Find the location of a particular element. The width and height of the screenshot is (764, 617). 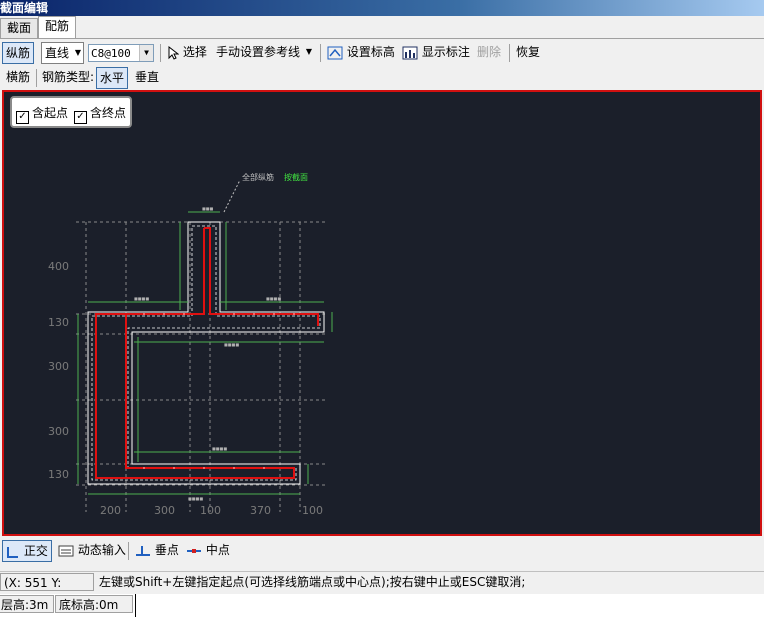

longitudinal-rebar-button: 纵筋 is located at coordinates (18, 53).